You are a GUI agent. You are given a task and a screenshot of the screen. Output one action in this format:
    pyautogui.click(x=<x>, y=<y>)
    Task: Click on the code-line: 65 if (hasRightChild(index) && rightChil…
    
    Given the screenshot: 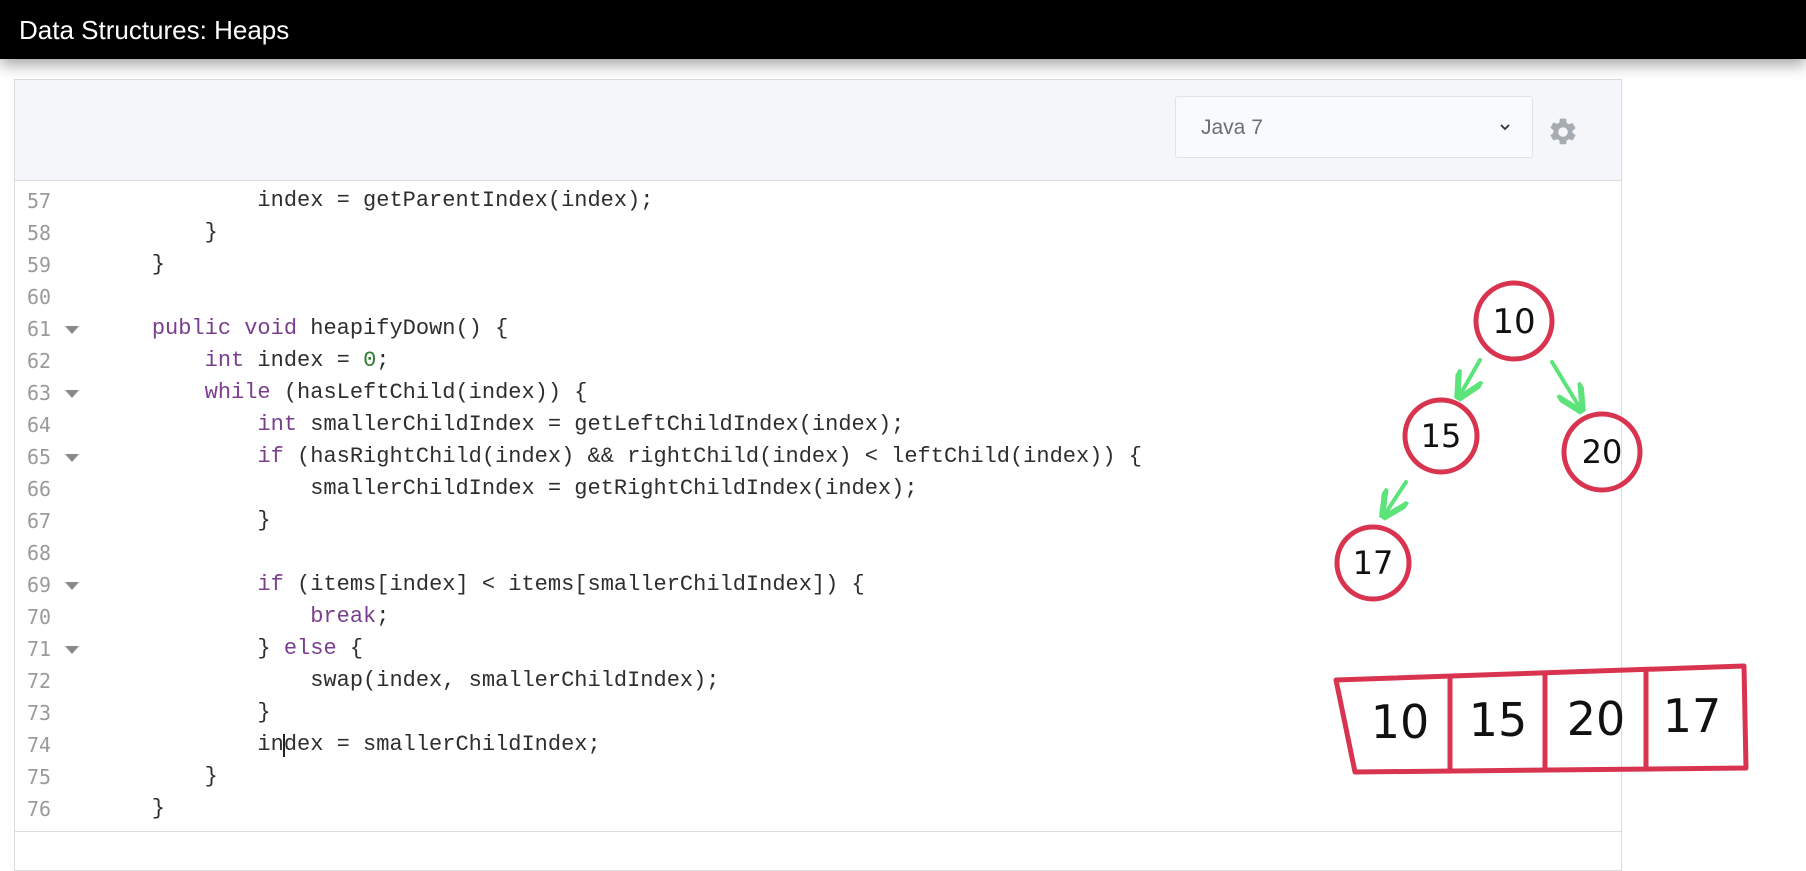 What is the action you would take?
    pyautogui.click(x=715, y=457)
    